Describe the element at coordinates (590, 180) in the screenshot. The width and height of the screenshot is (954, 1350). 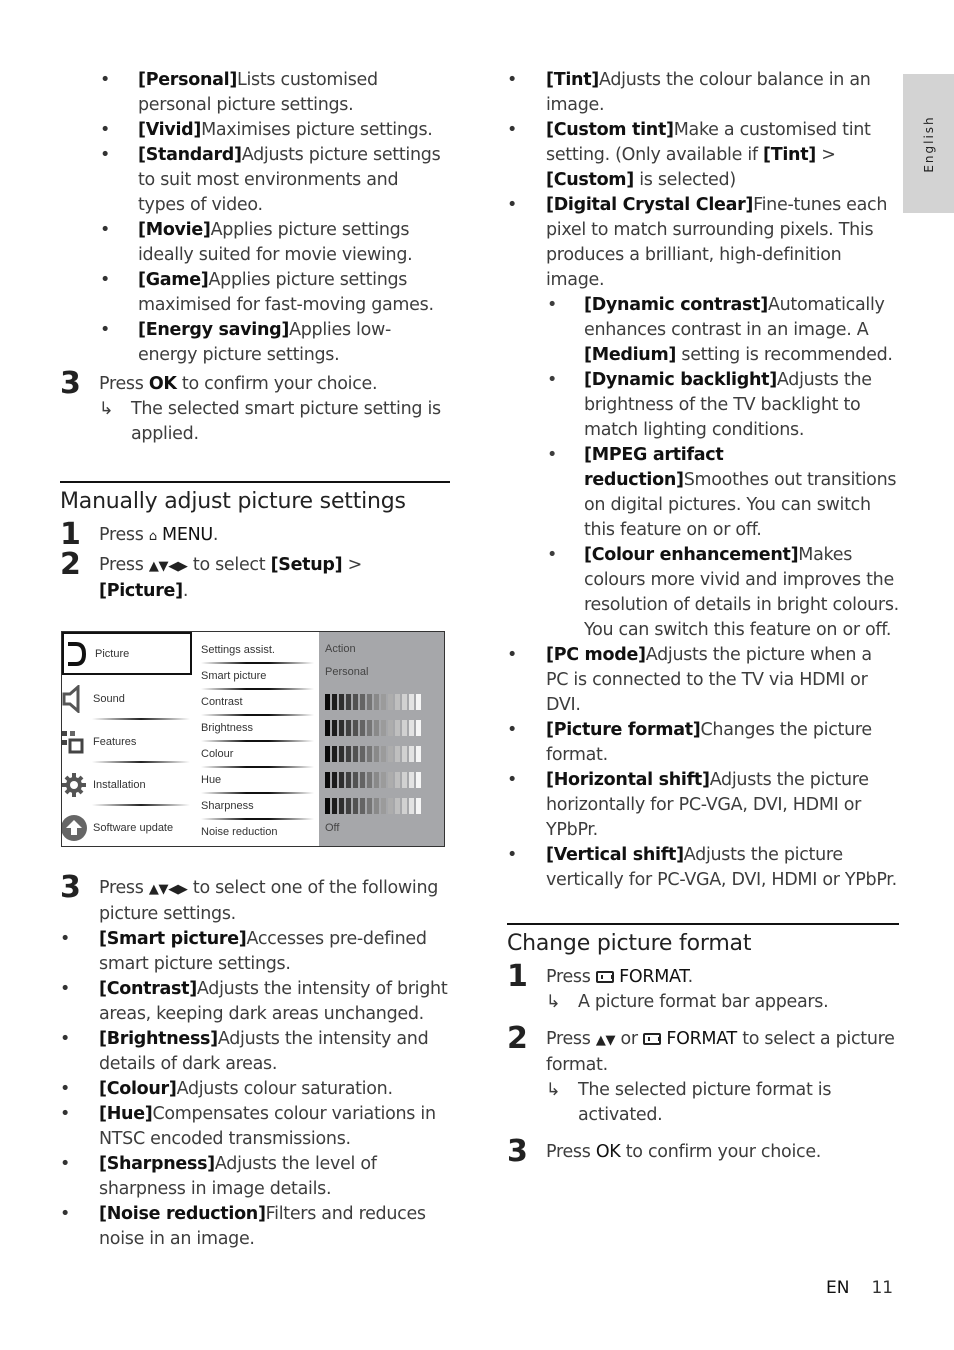
I see `term: [Custom]` at that location.